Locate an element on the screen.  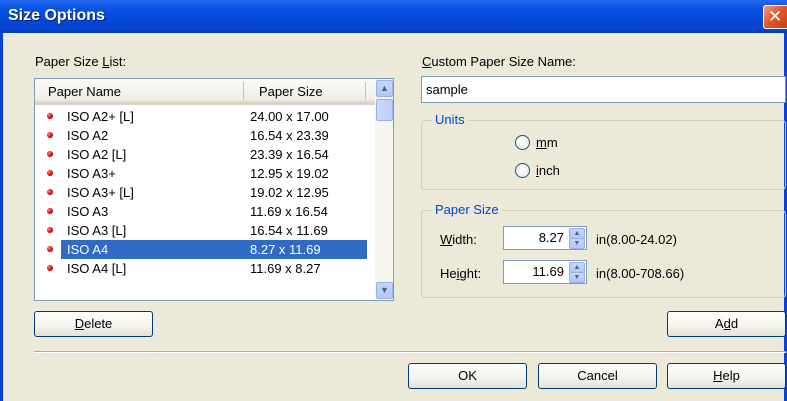
paper-size: 11.69 x 16.54 is located at coordinates (289, 211).